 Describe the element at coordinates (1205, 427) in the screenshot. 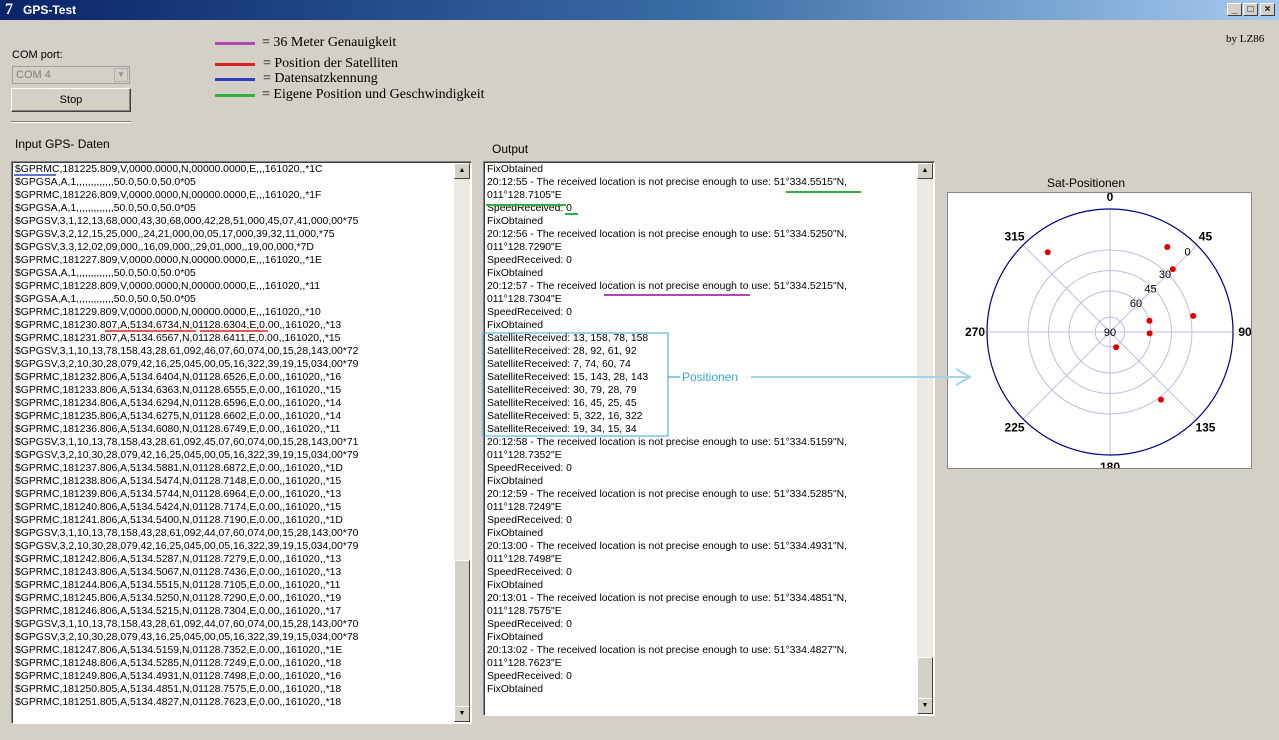

I see `azimuth-label: 135` at that location.